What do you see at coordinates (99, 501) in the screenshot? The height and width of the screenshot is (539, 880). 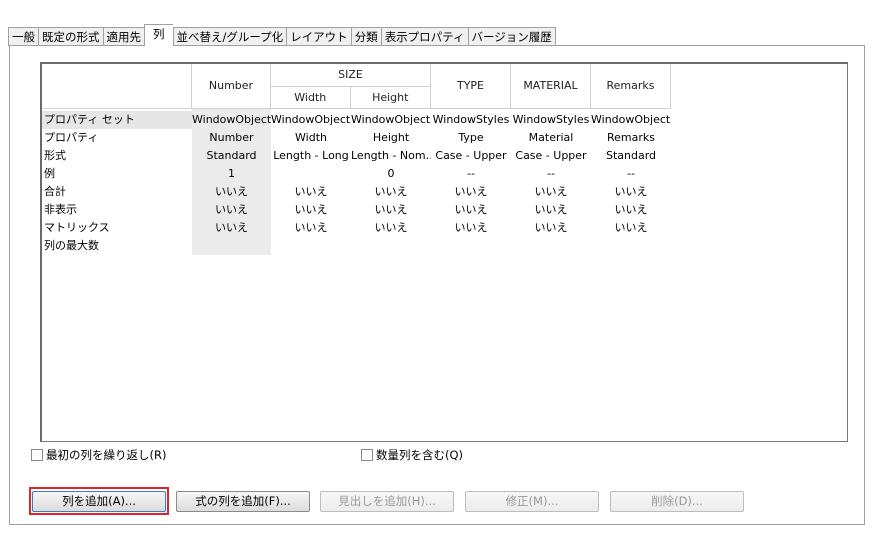 I see `highlight-box` at bounding box center [99, 501].